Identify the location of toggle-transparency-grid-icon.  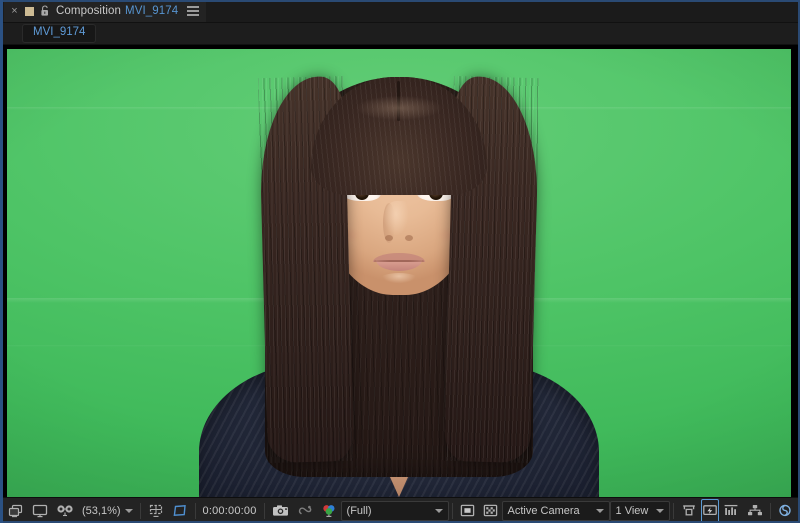
(467, 511).